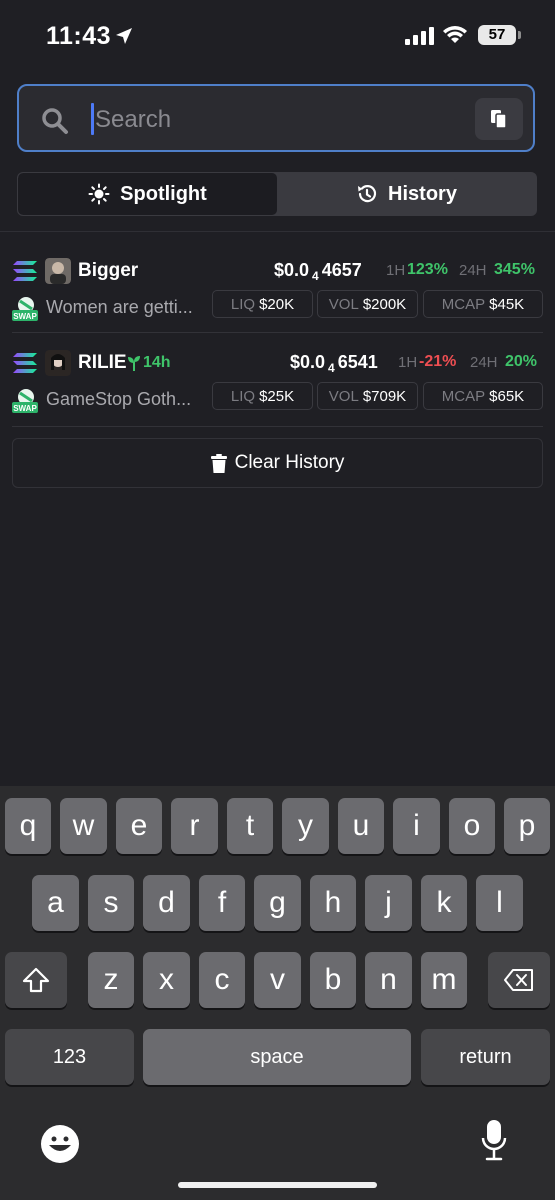 The height and width of the screenshot is (1200, 555). I want to click on key-m: m, so click(444, 980).